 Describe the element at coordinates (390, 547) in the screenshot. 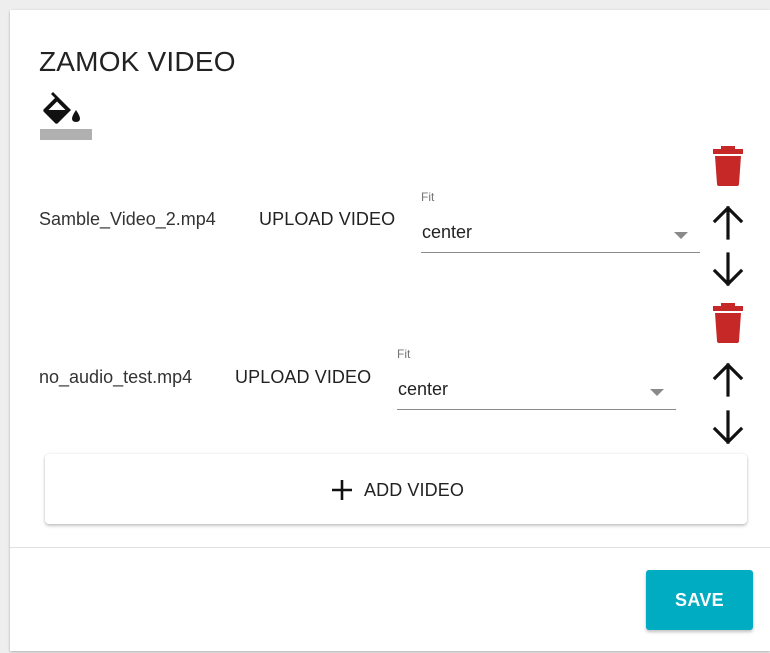

I see `footer-divider` at that location.